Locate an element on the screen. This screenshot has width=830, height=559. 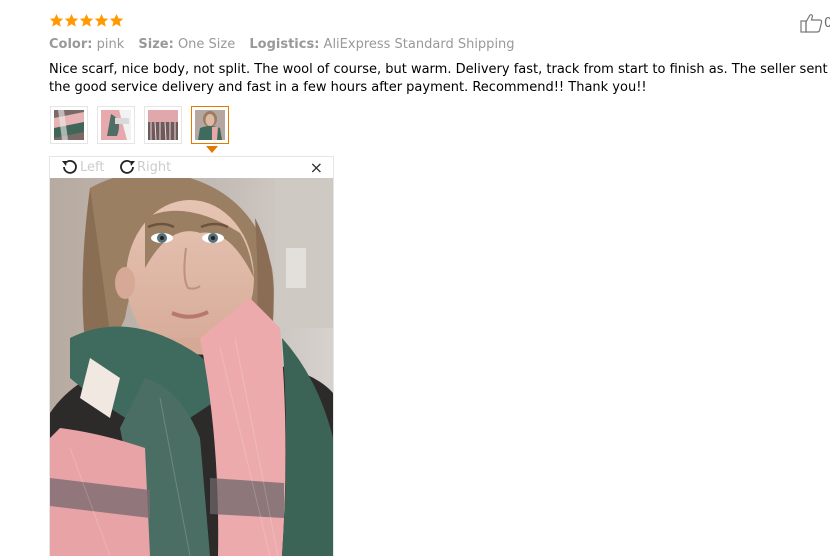
color-label: Color: is located at coordinates (71, 44).